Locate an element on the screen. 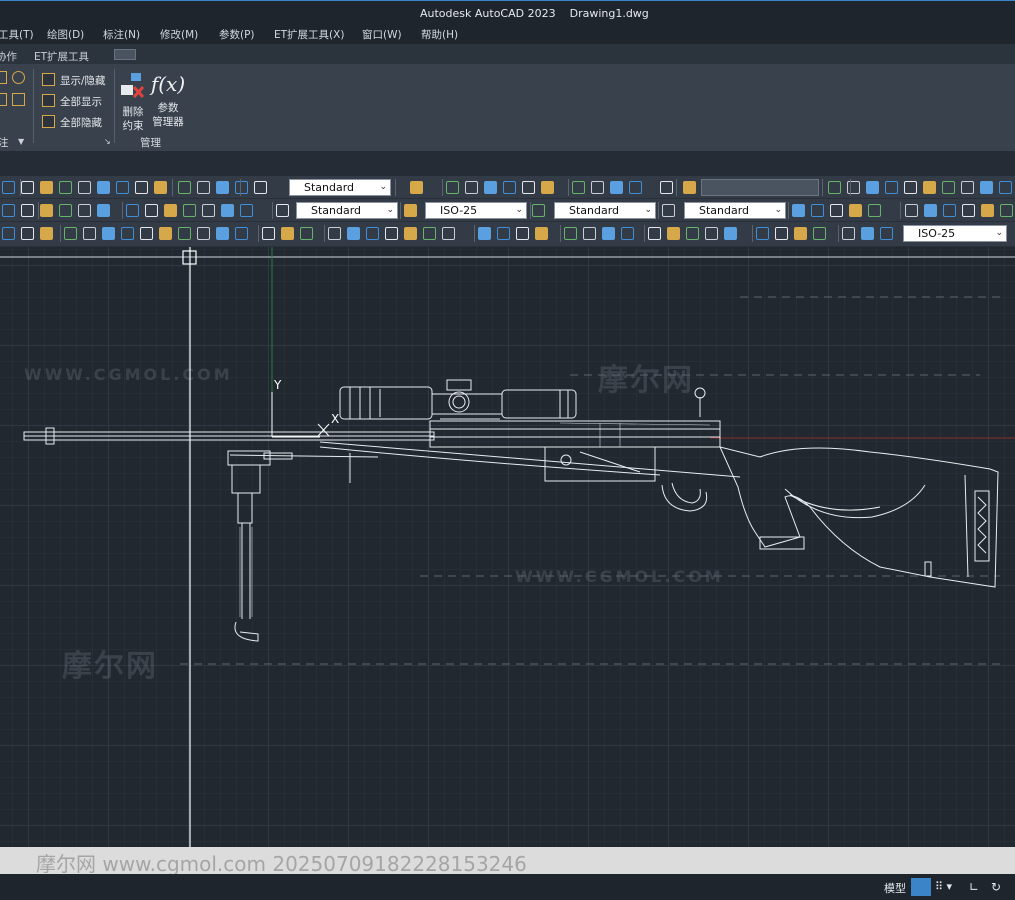 The height and width of the screenshot is (900, 1015). text-style-combo-2: Standard ⌄ is located at coordinates (347, 210).